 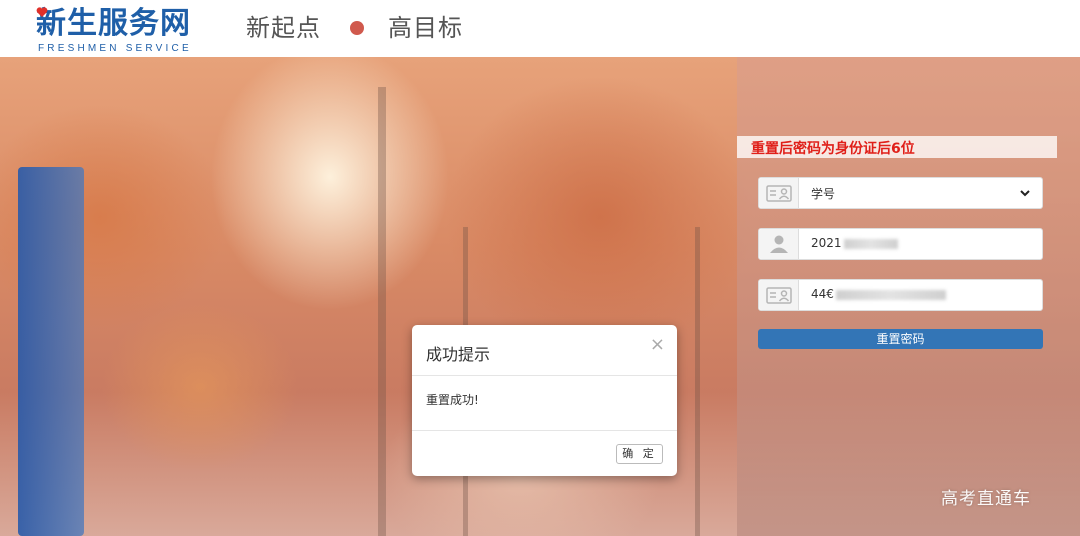 What do you see at coordinates (657, 344) in the screenshot?
I see `close-icon: ×` at bounding box center [657, 344].